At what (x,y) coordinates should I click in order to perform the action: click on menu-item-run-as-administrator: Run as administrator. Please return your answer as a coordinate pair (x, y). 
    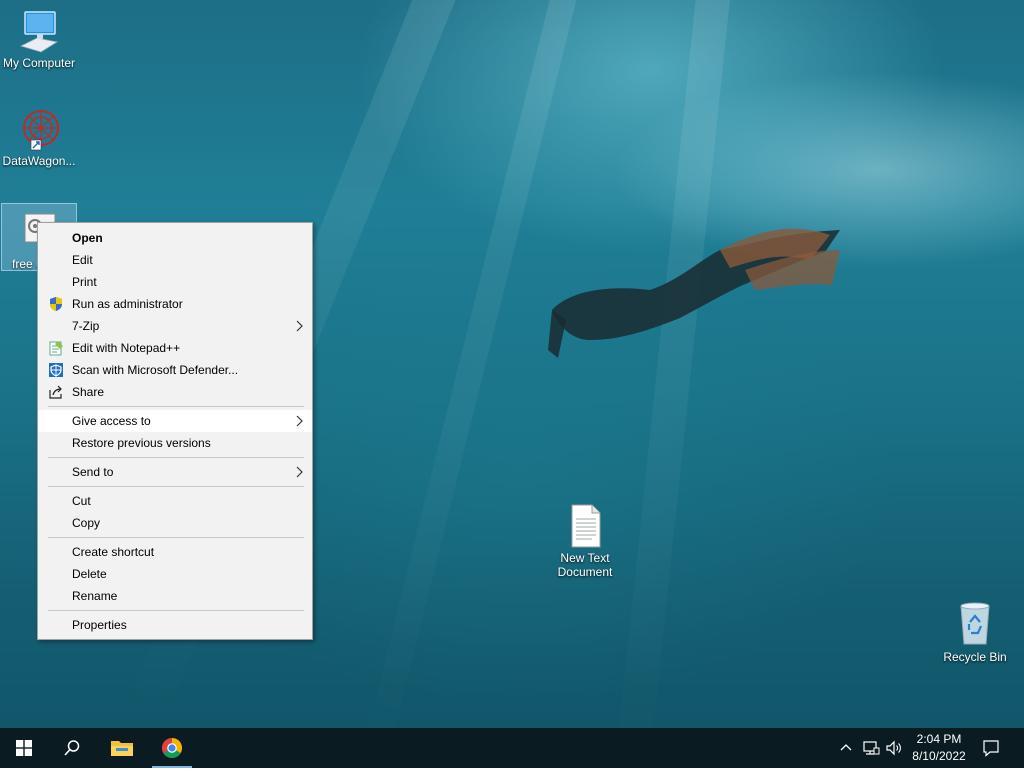
    Looking at the image, I should click on (175, 304).